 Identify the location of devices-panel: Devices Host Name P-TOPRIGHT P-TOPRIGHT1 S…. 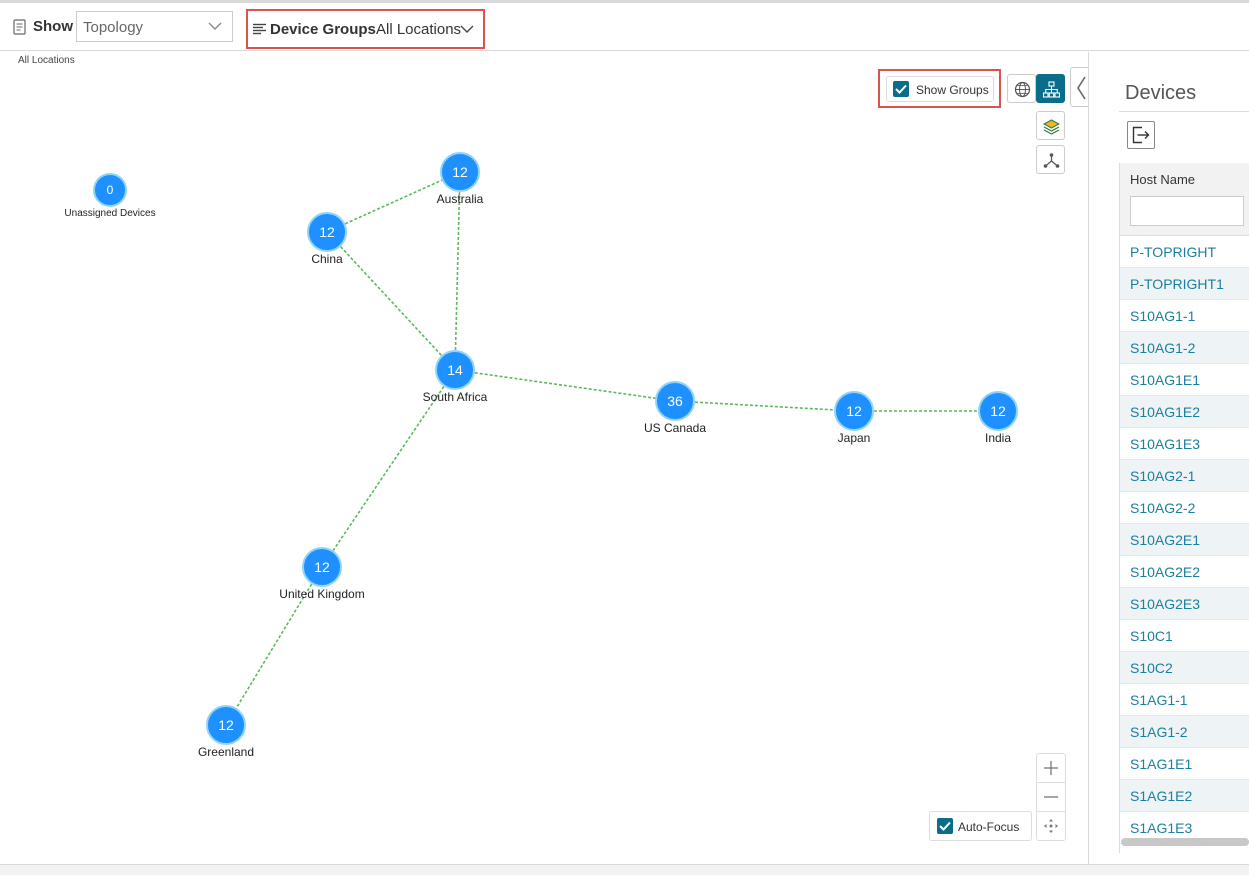
(1169, 458).